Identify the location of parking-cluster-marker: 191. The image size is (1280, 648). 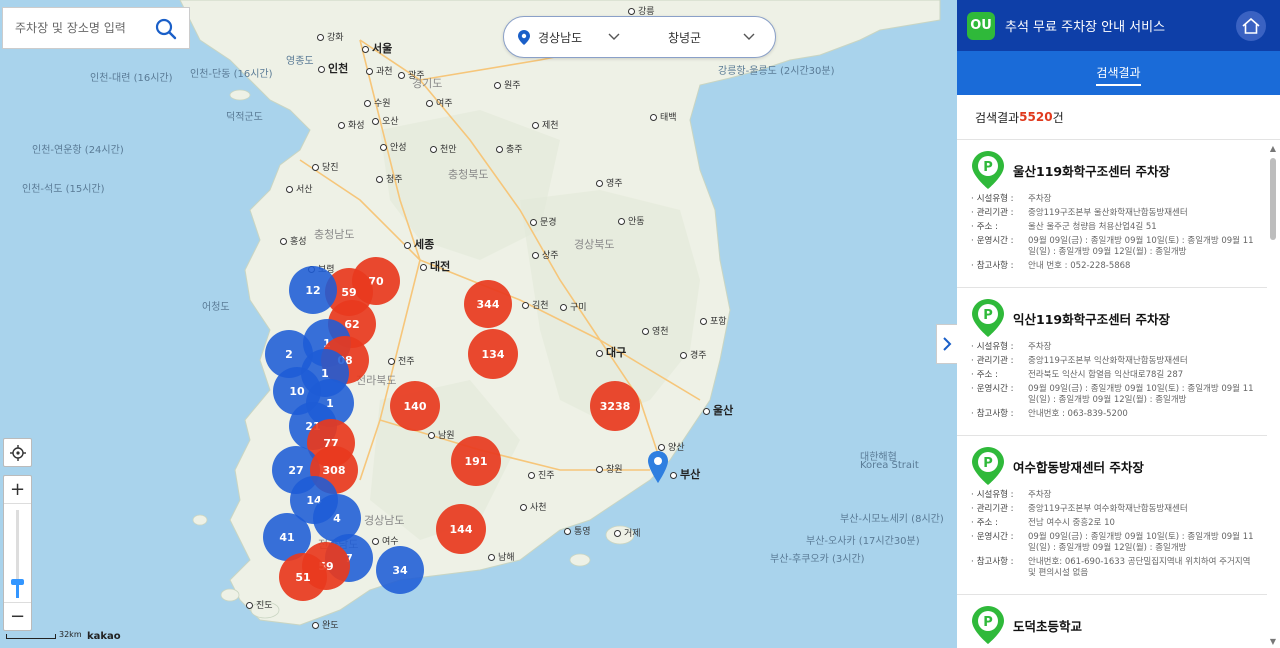
(476, 461).